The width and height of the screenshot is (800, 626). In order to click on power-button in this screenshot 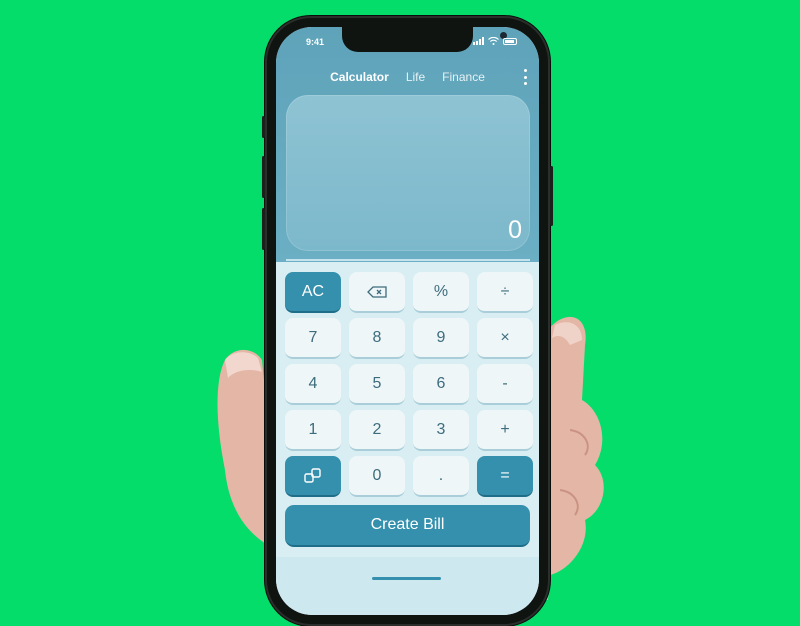, I will do `click(551, 196)`.